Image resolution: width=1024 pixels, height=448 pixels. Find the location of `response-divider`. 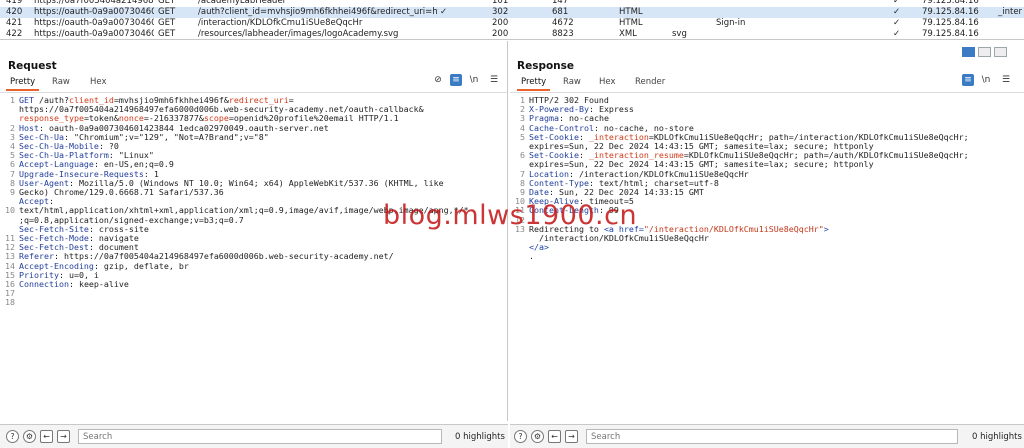

response-divider is located at coordinates (767, 92).